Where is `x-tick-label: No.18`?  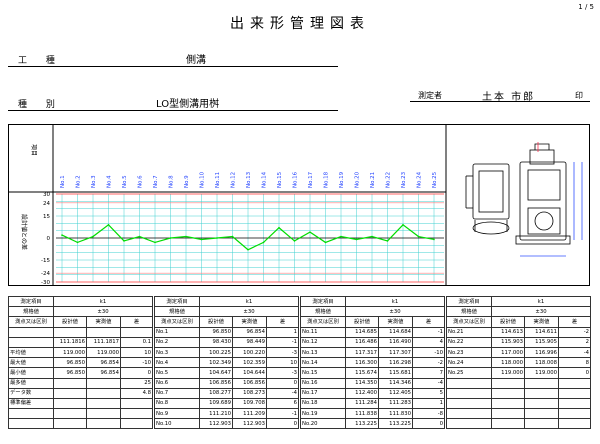 x-tick-label: No.18 is located at coordinates (327, 179).